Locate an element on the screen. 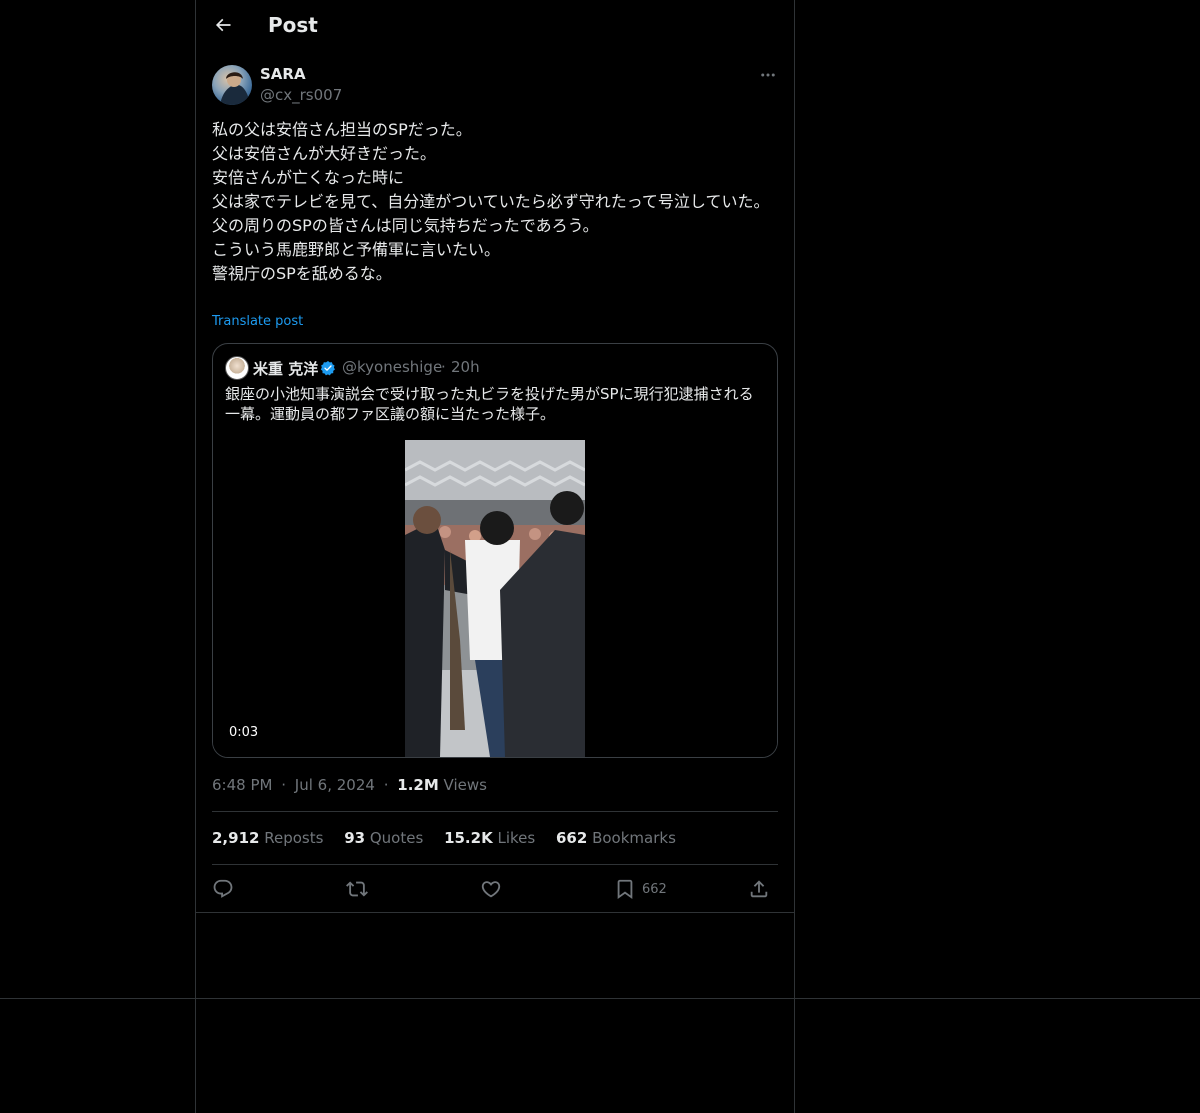 Image resolution: width=1200 pixels, height=1113 pixels. repost-button is located at coordinates (357, 889).